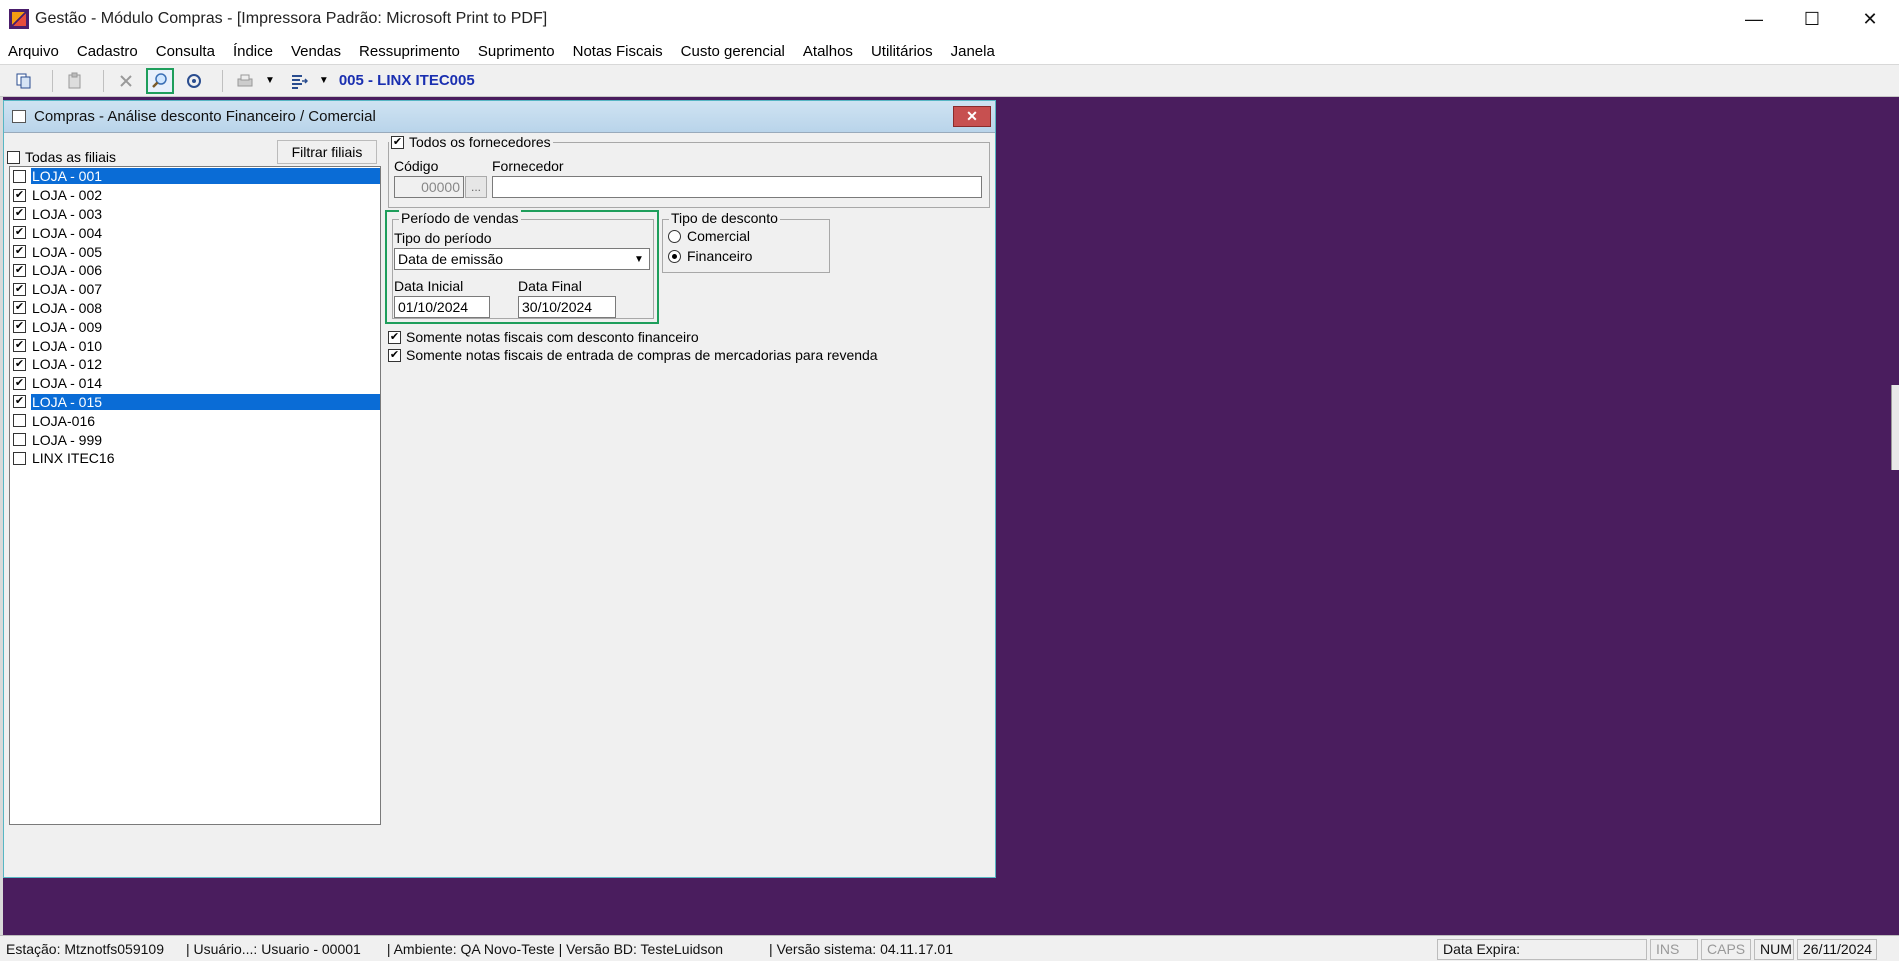  What do you see at coordinates (67, 383) in the screenshot?
I see `store-label: LOJA - 014` at bounding box center [67, 383].